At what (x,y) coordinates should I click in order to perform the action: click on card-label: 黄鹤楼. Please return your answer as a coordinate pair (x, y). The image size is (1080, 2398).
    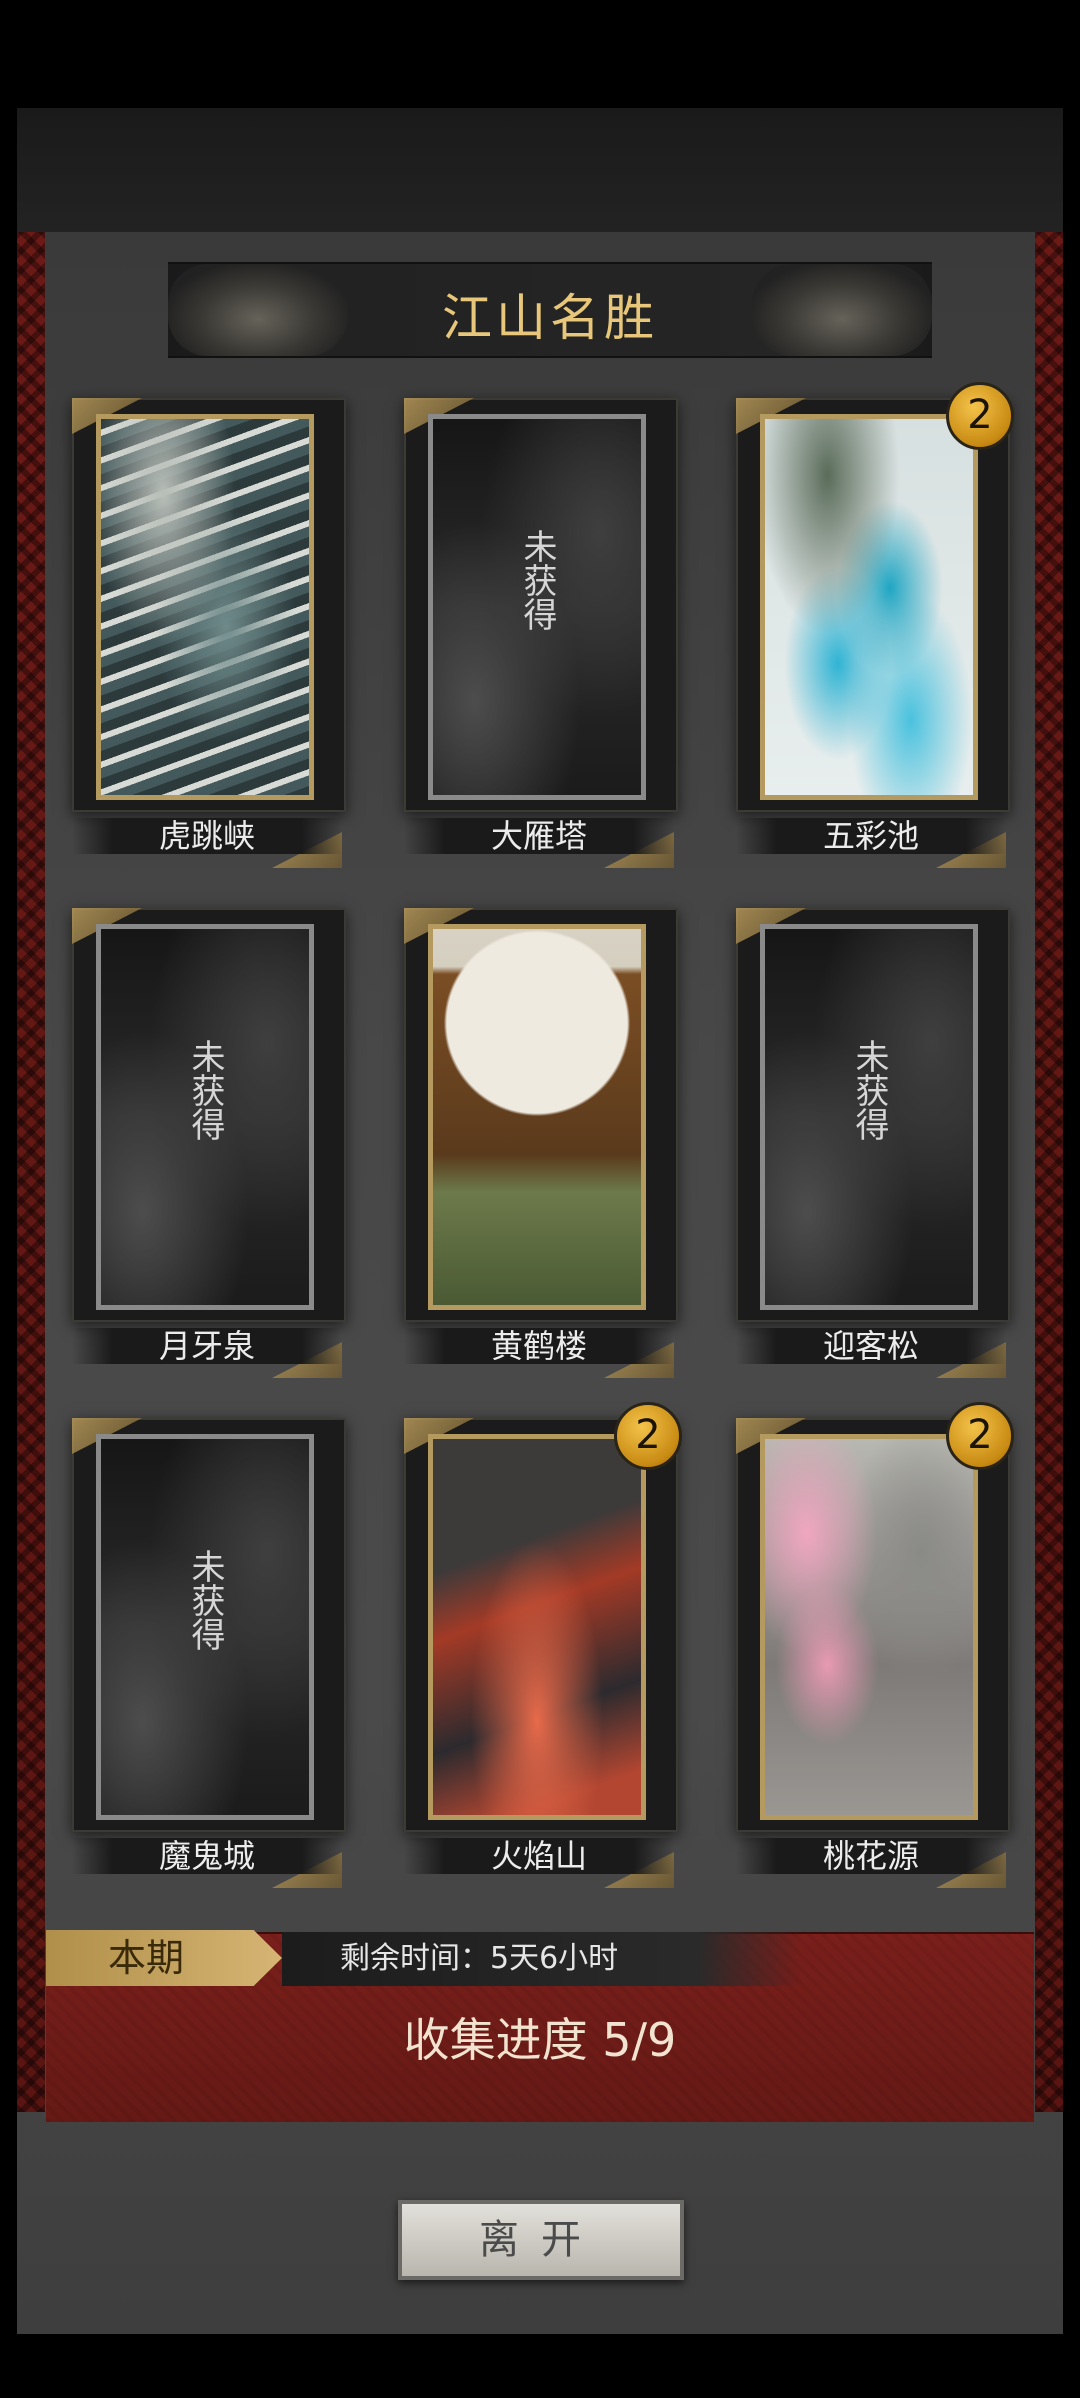
    Looking at the image, I should click on (539, 1346).